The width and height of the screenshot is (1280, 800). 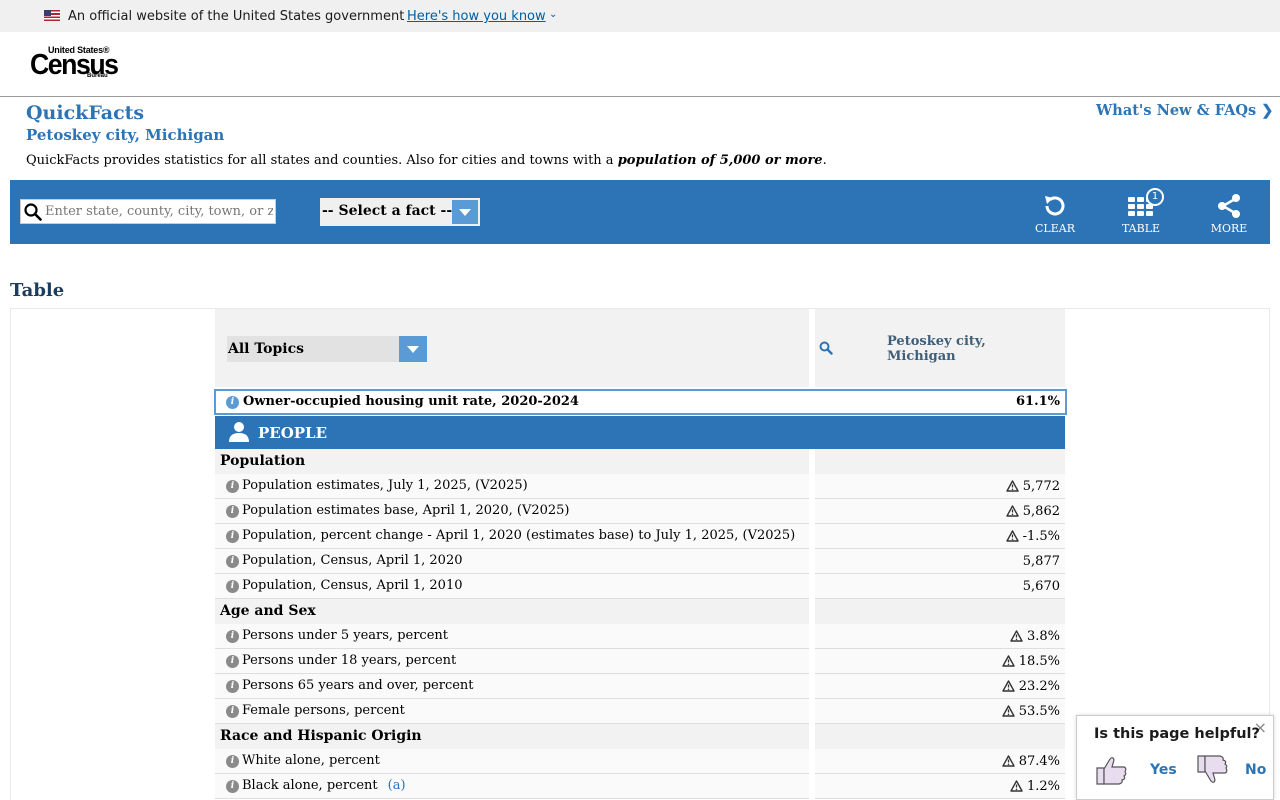 I want to click on table-row: i Persons 65 years and over, percent 23.2%, so click(x=640, y=686).